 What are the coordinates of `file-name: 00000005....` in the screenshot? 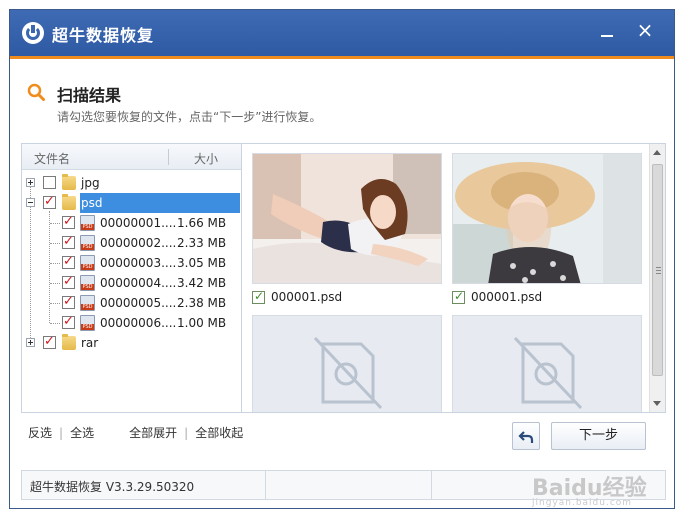 It's located at (138, 303).